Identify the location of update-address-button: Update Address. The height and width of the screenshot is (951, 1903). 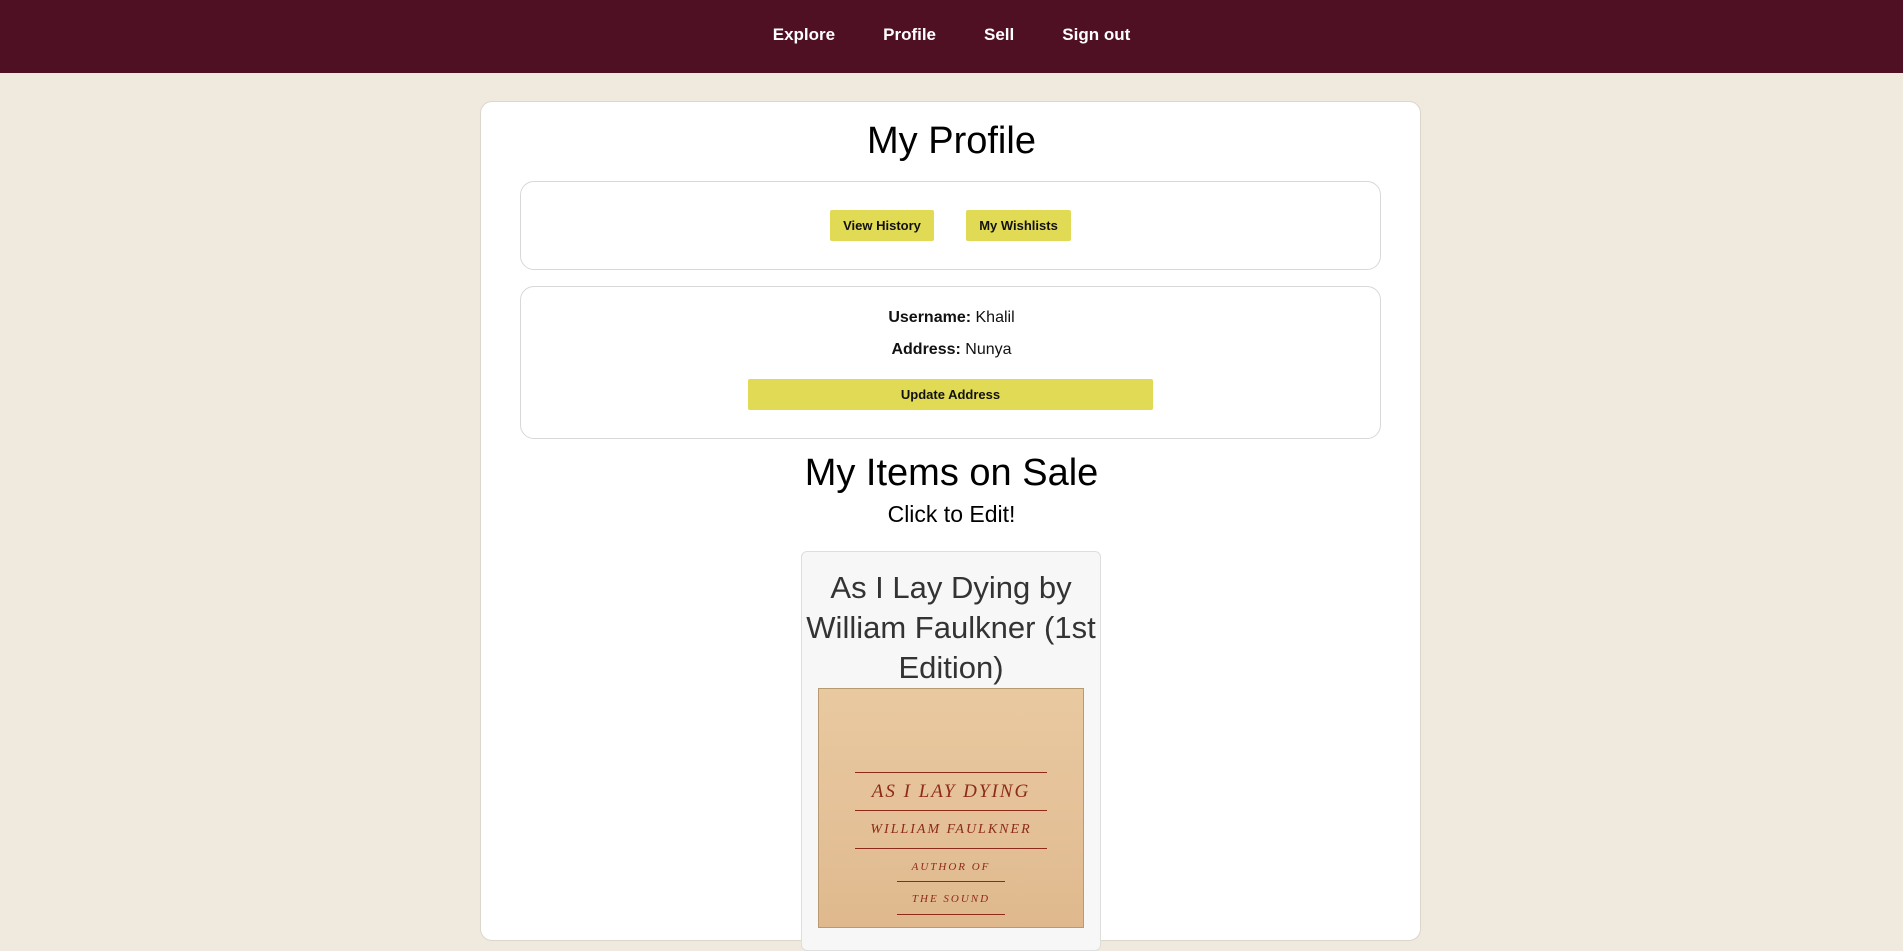
(950, 394).